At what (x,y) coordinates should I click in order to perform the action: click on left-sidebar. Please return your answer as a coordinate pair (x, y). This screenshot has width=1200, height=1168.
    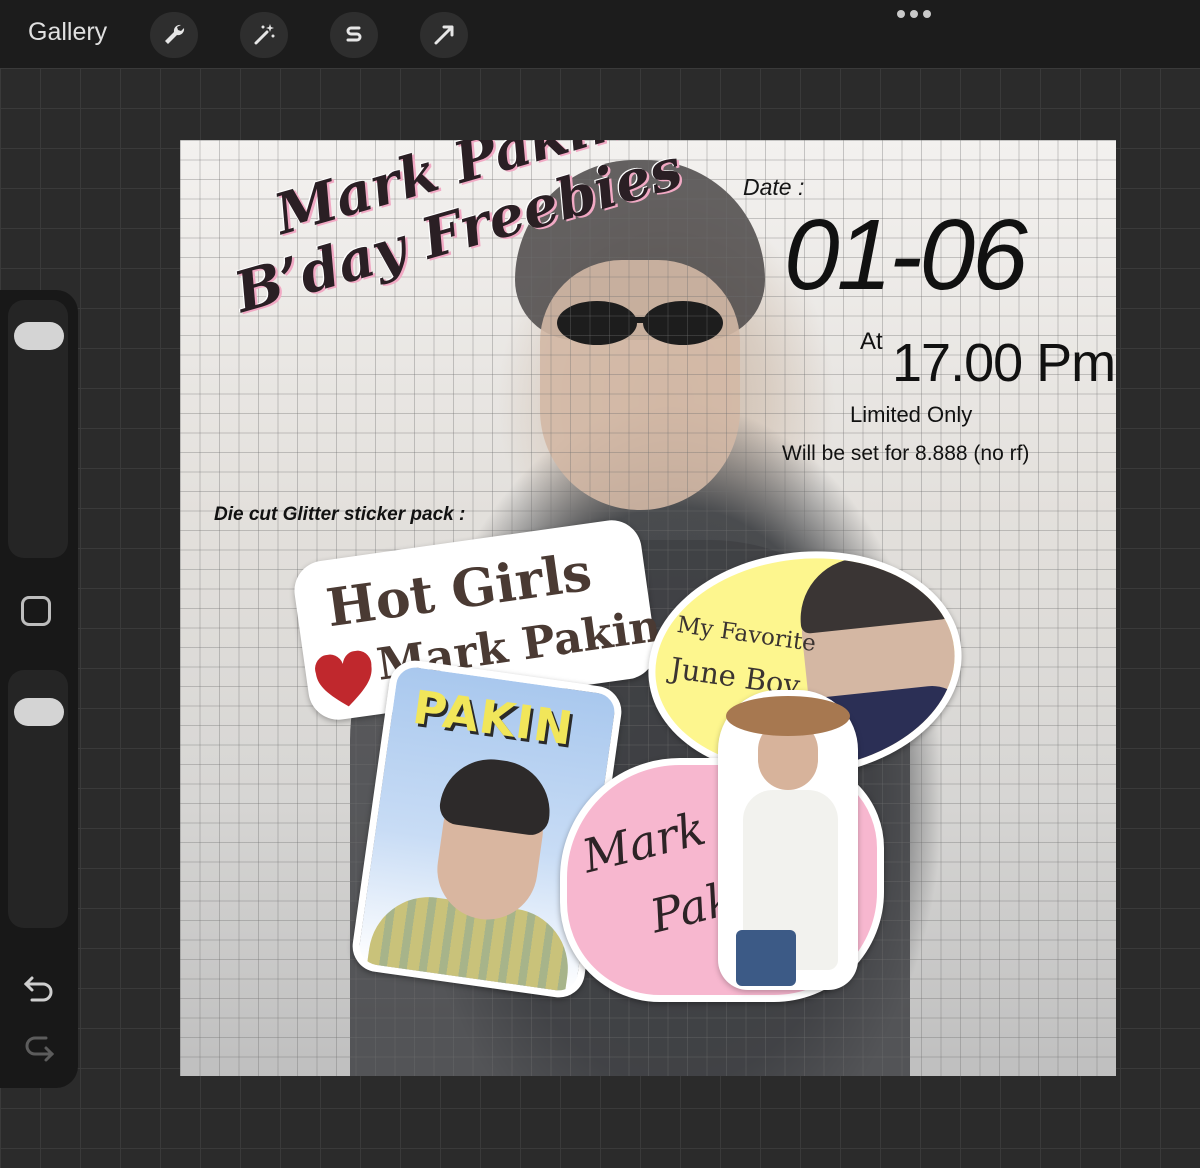
    Looking at the image, I should click on (39, 689).